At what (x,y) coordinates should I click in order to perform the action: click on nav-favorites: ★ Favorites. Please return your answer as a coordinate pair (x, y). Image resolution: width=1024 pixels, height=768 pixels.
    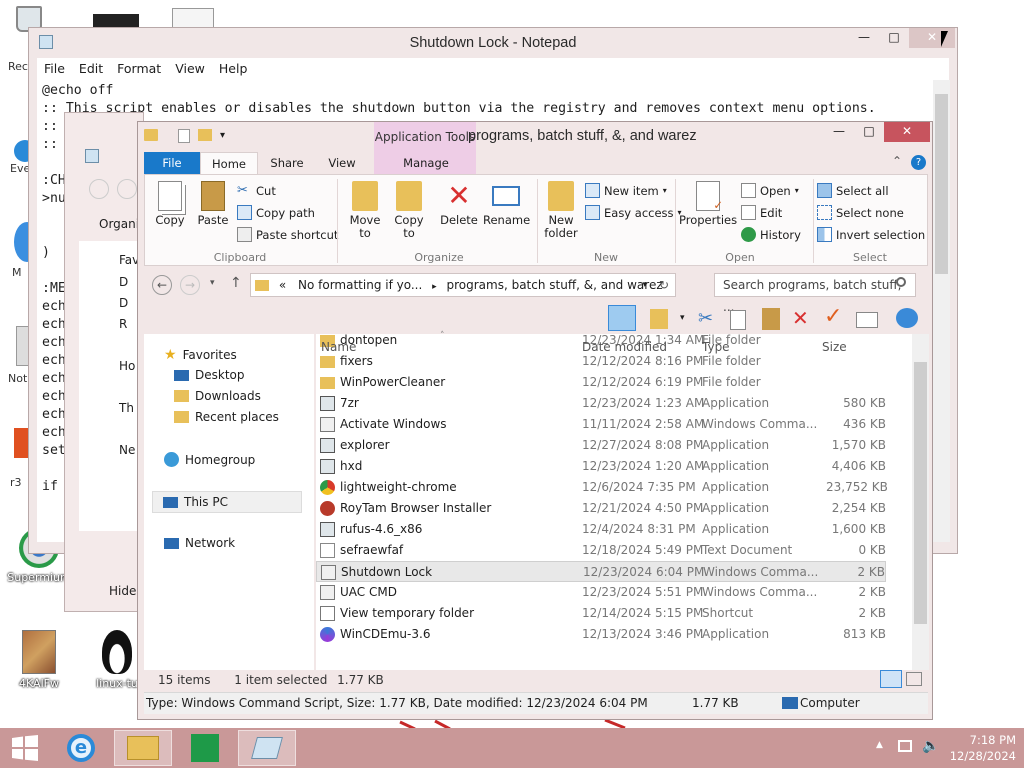
    Looking at the image, I should click on (200, 355).